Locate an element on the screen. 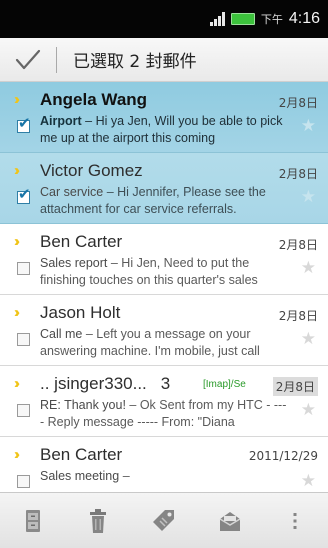 This screenshot has height=548, width=328. folder-tag: [Imap]/Se is located at coordinates (224, 384).